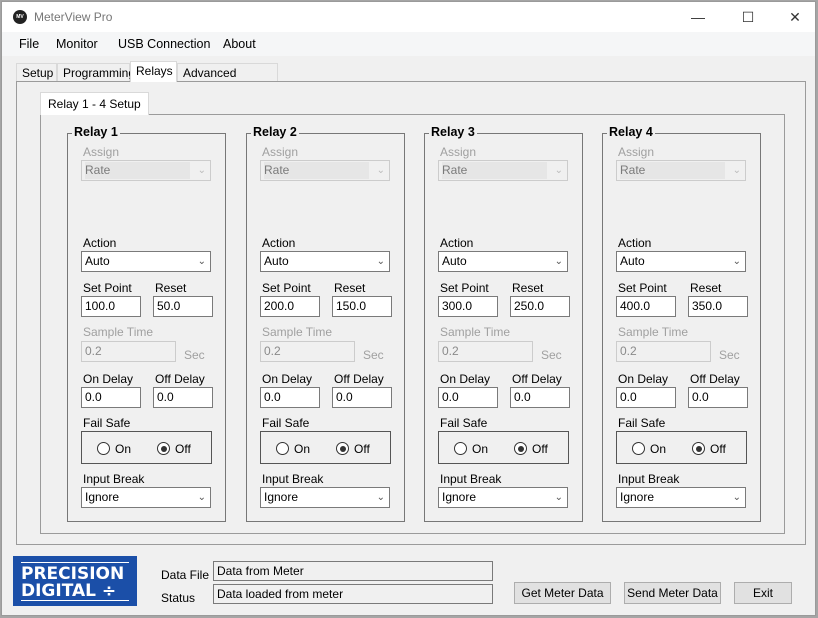 Image resolution: width=818 pixels, height=618 pixels. What do you see at coordinates (362, 306) in the screenshot?
I see `relay-2-reset-input: 150.0` at bounding box center [362, 306].